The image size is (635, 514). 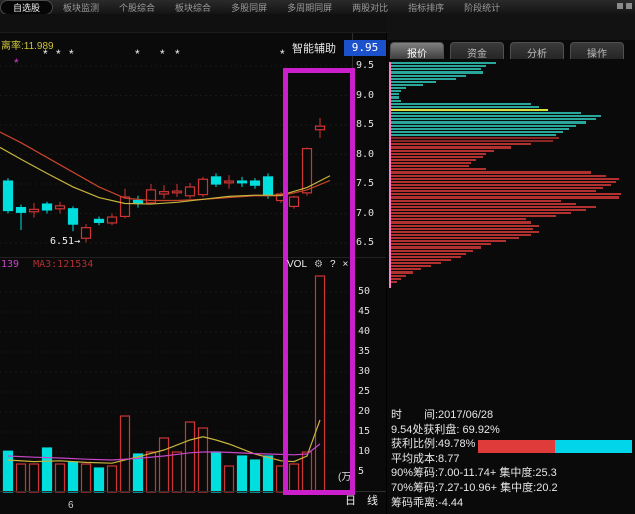 What do you see at coordinates (81, 7) in the screenshot?
I see `menu-tab-1: 板块监测` at bounding box center [81, 7].